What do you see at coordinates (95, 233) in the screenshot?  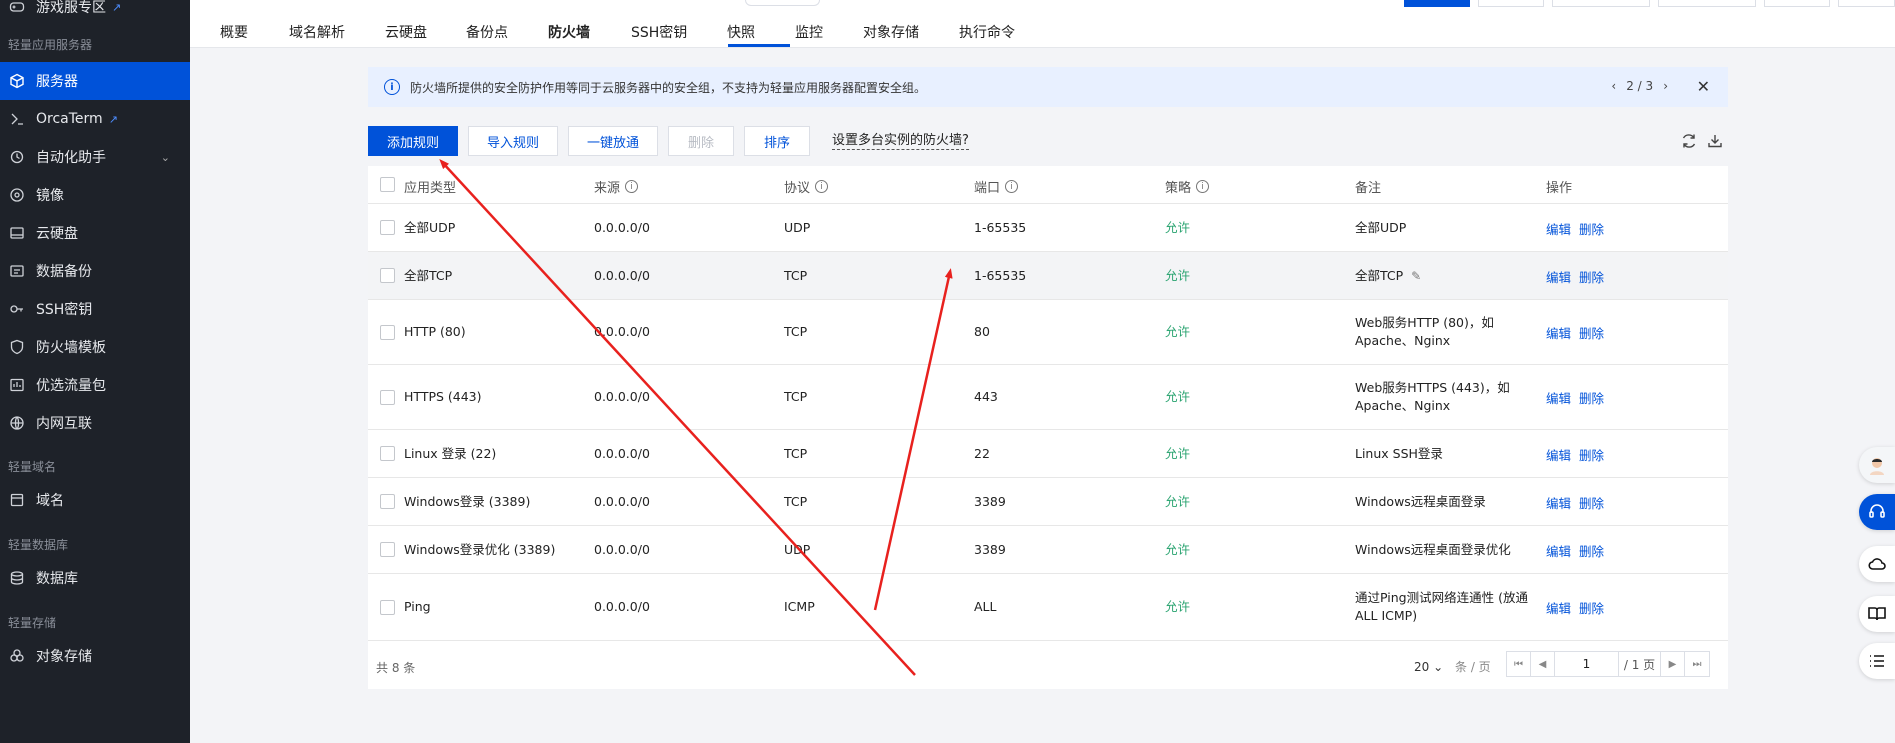 I see `sidebar-item-cloud-disk: 云硬盘` at bounding box center [95, 233].